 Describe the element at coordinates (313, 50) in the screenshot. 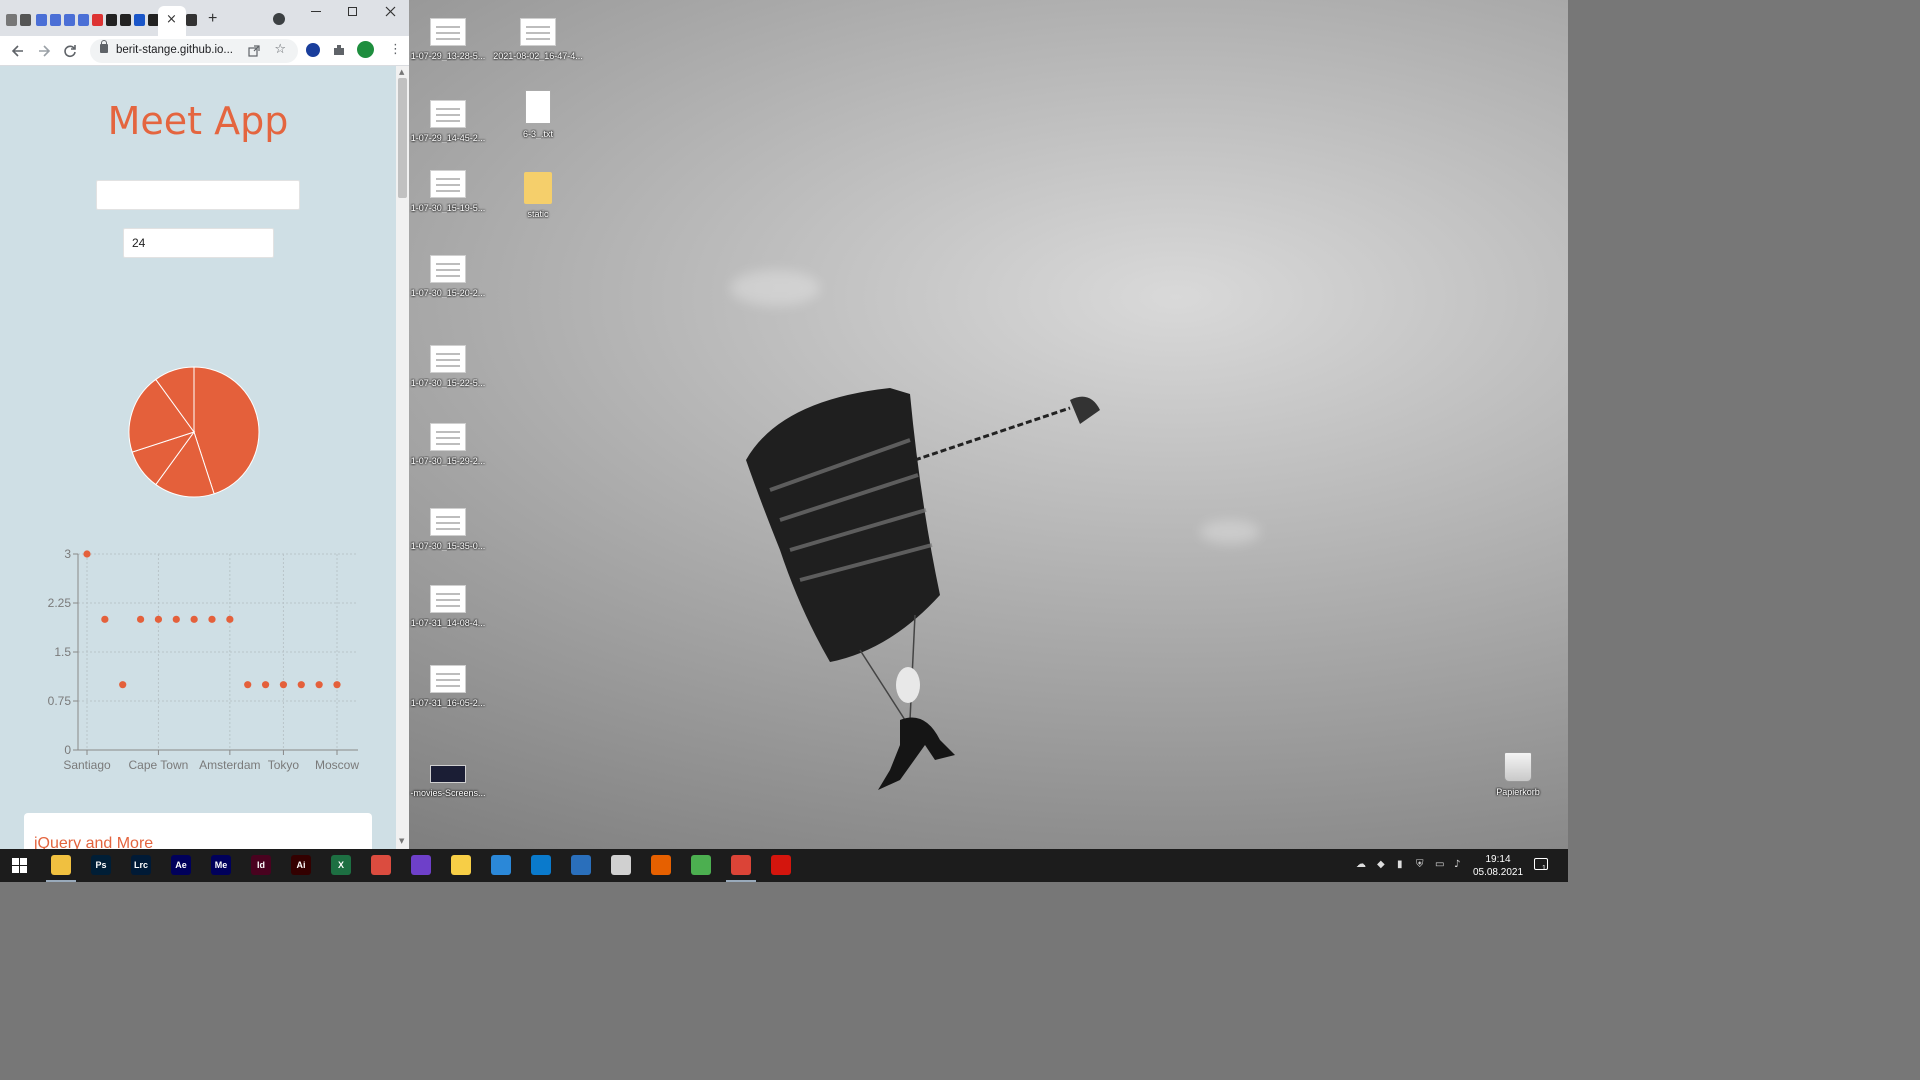

I see `extension-icon` at that location.